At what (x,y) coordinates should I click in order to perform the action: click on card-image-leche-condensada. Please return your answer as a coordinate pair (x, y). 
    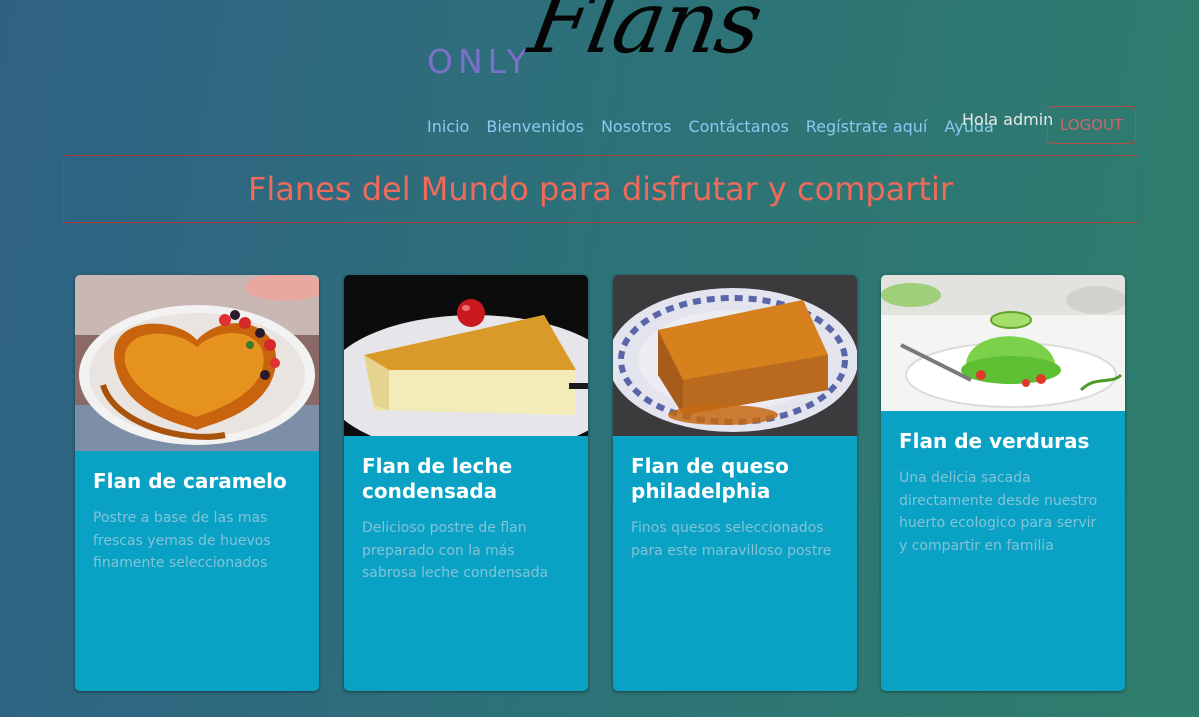
    Looking at the image, I should click on (466, 355).